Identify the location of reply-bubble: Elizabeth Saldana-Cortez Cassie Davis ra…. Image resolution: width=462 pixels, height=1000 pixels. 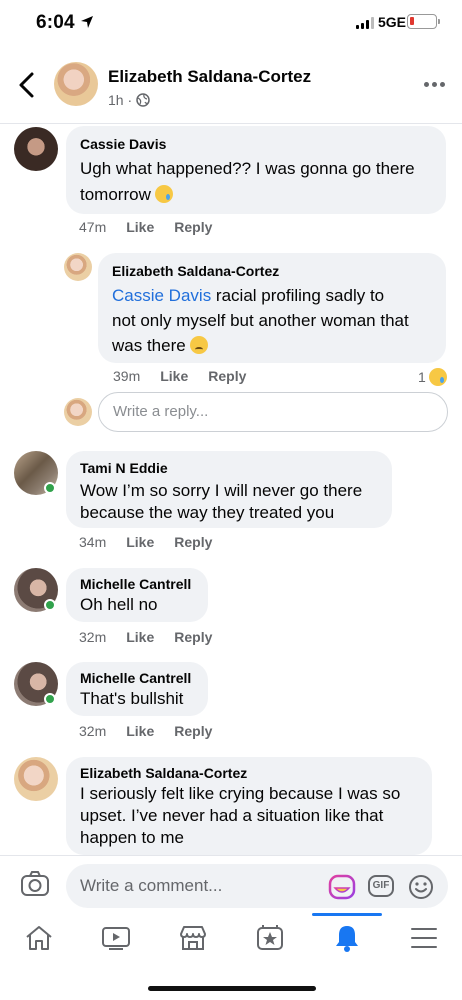
(272, 308).